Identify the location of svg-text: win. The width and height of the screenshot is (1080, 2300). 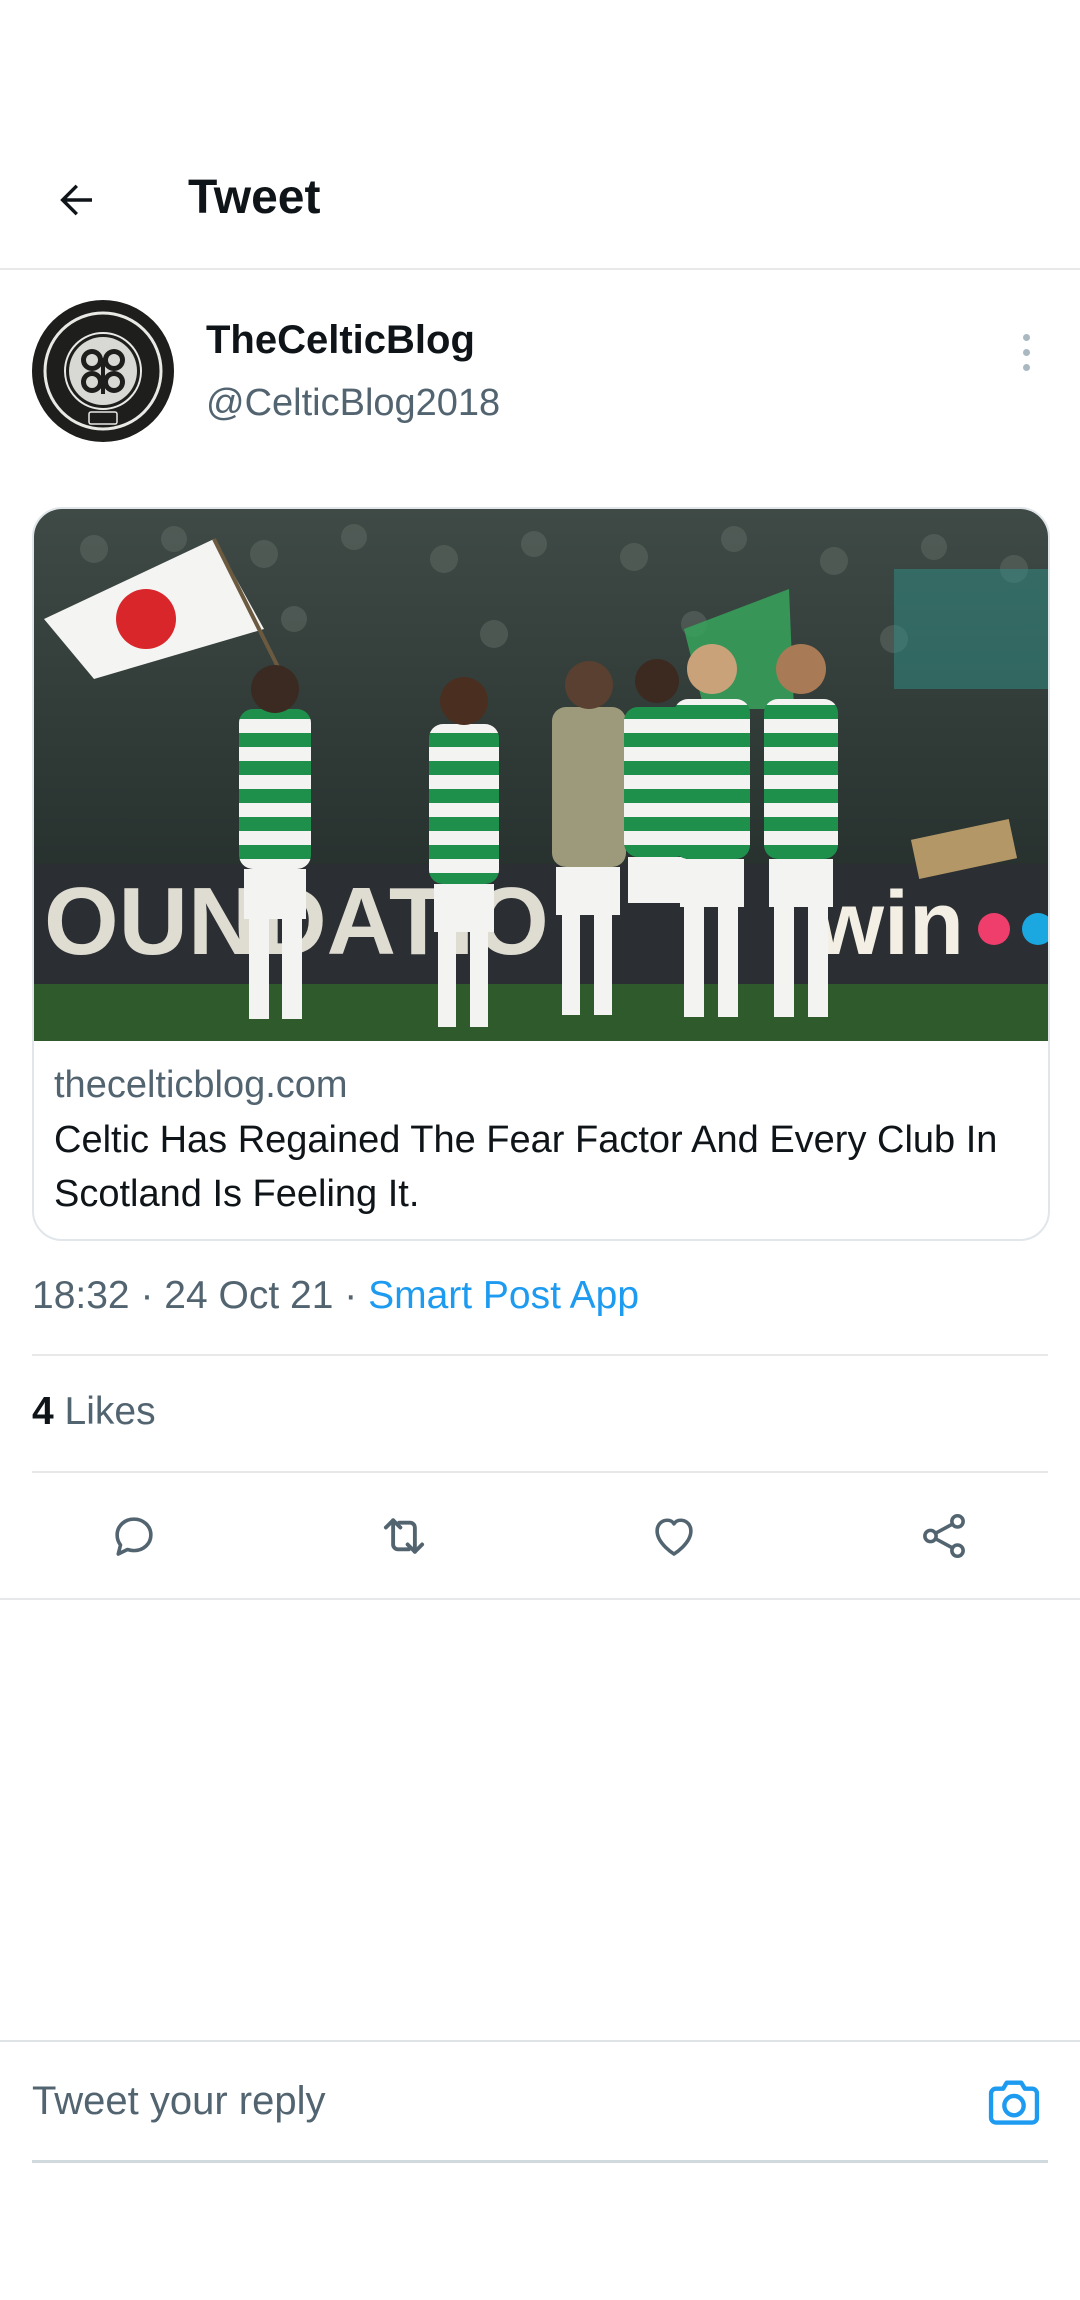
(888, 924).